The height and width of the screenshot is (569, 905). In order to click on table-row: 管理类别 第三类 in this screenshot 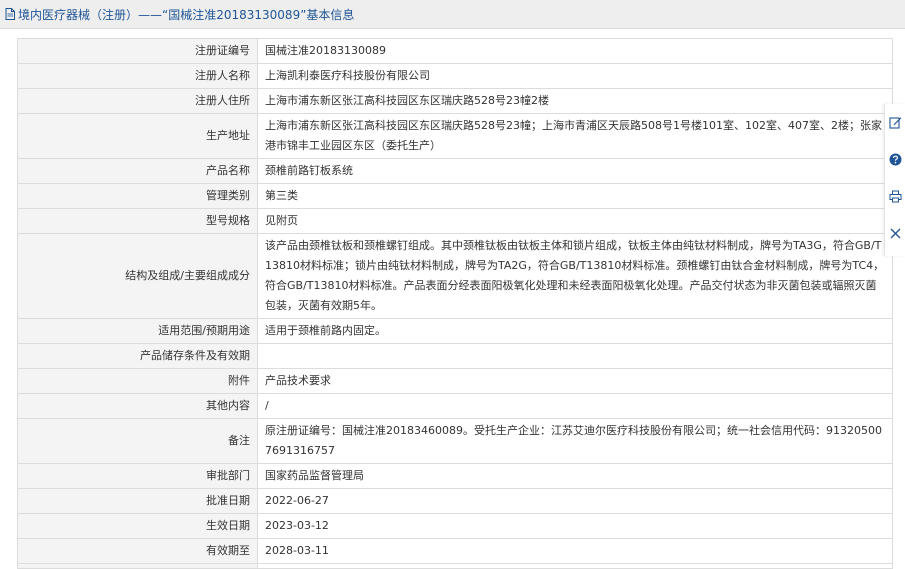, I will do `click(455, 196)`.